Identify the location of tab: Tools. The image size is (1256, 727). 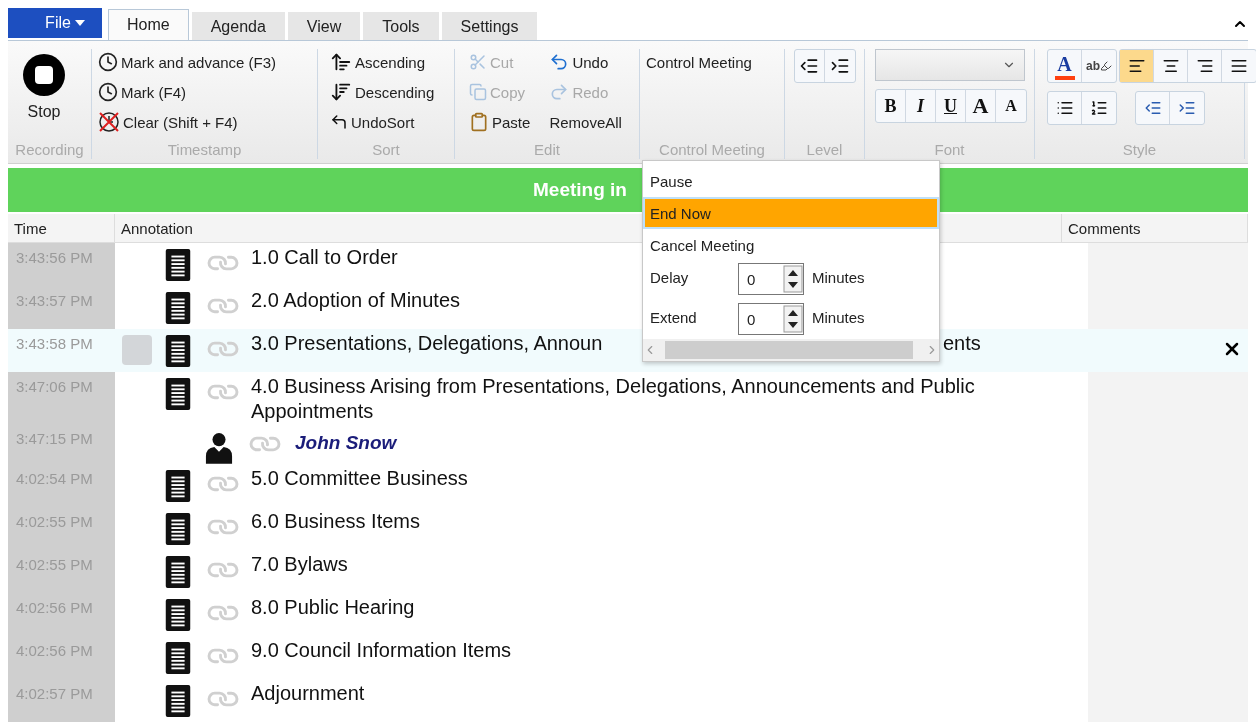
(401, 26).